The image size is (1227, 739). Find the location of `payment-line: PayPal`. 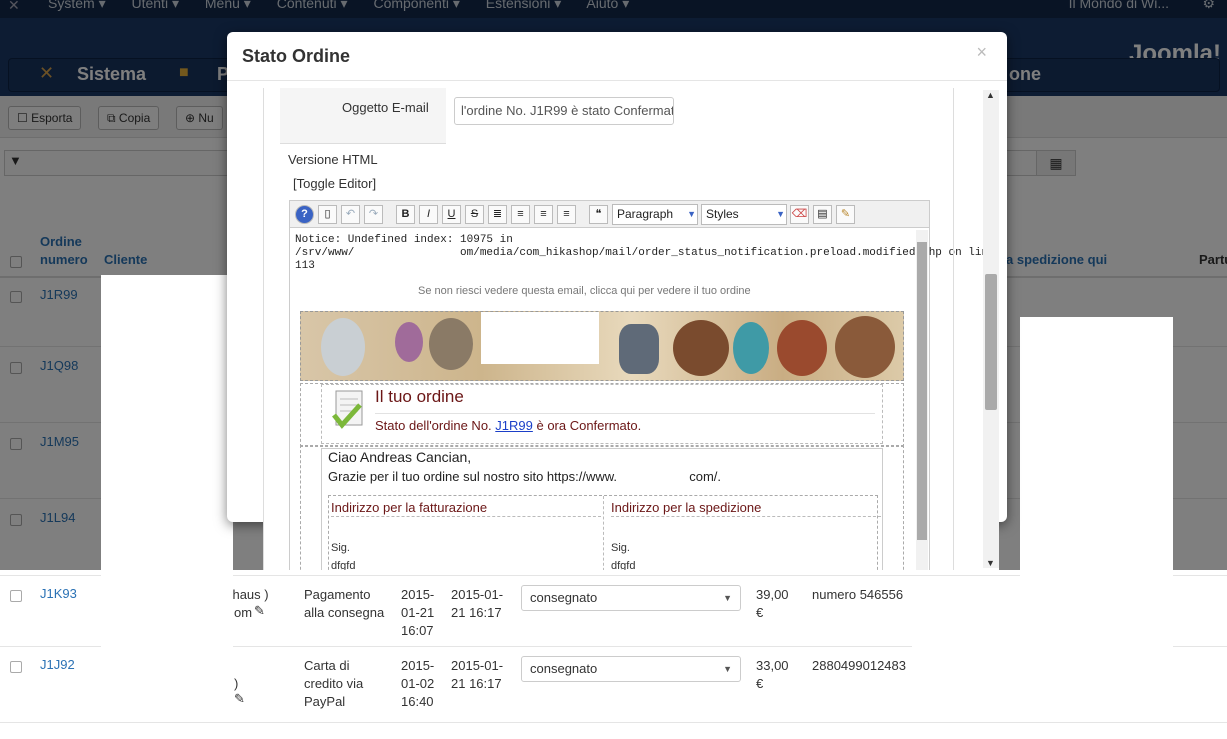

payment-line: PayPal is located at coordinates (325, 701).